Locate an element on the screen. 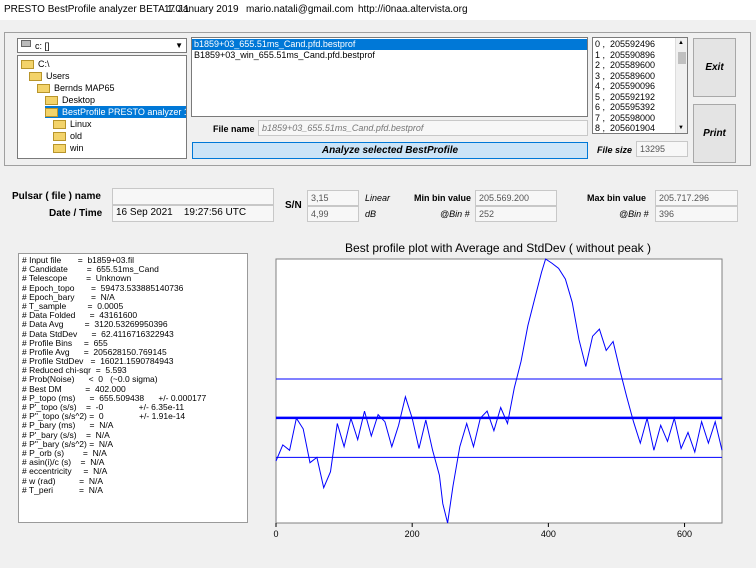 The height and width of the screenshot is (568, 756). folder-label: BestProfile PRESTO analyzer 1.0.1.e is located at coordinates (124, 112).